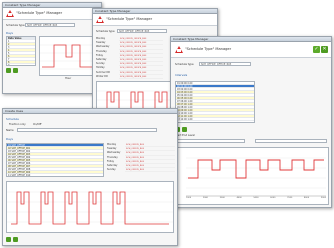  I want to click on schedule-chart-a, so click(69, 56).